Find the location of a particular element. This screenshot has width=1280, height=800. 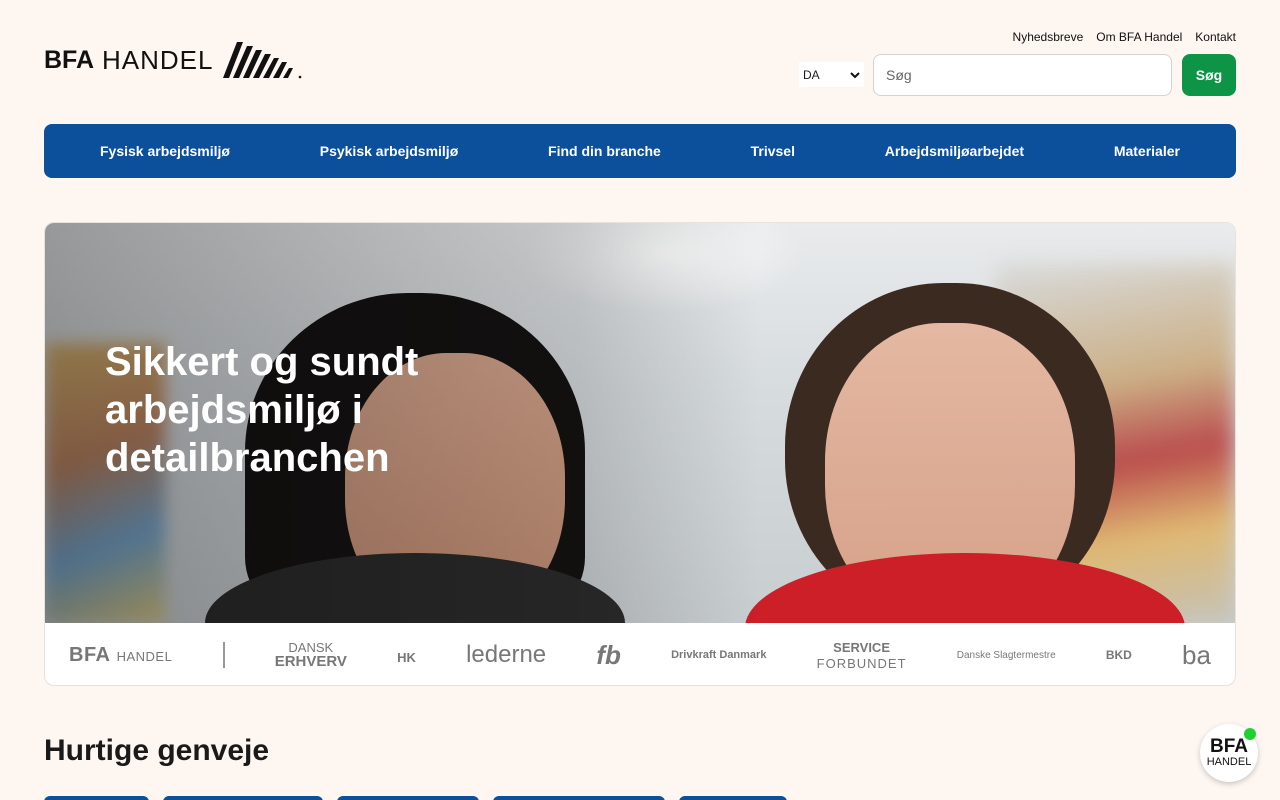

language-select: DA is located at coordinates (831, 74).